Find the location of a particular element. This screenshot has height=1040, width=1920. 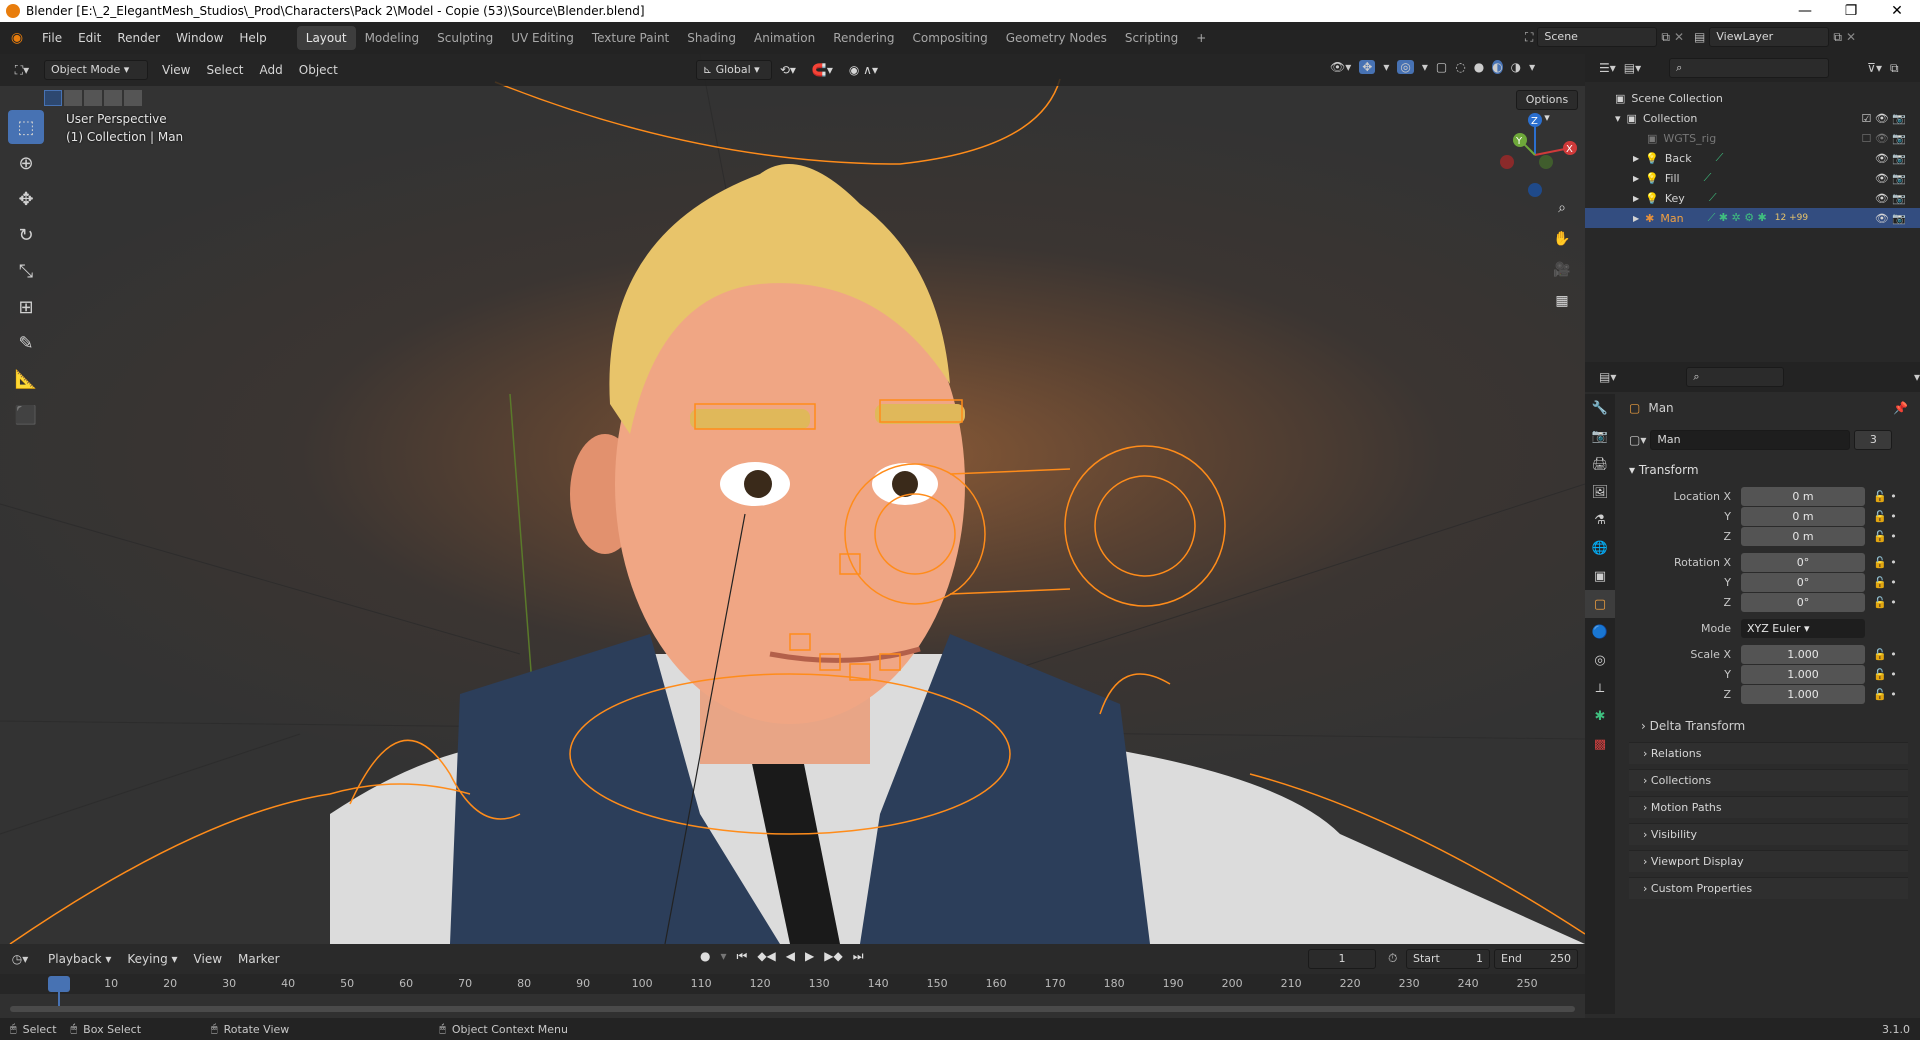

output-tab-icon: 🖨 is located at coordinates (1600, 464).